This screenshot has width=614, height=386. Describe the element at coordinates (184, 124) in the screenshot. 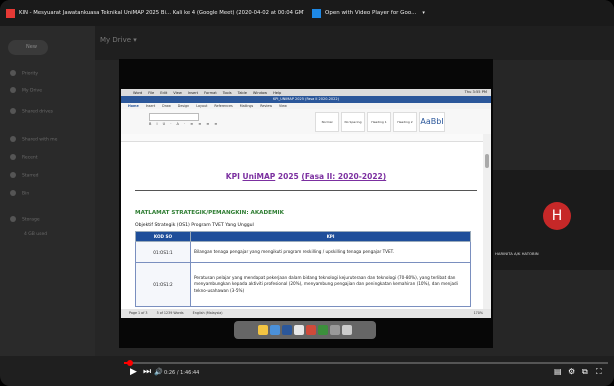

I see `format-tools: B I U · A · ≡ ≡ ≡ ≡` at that location.